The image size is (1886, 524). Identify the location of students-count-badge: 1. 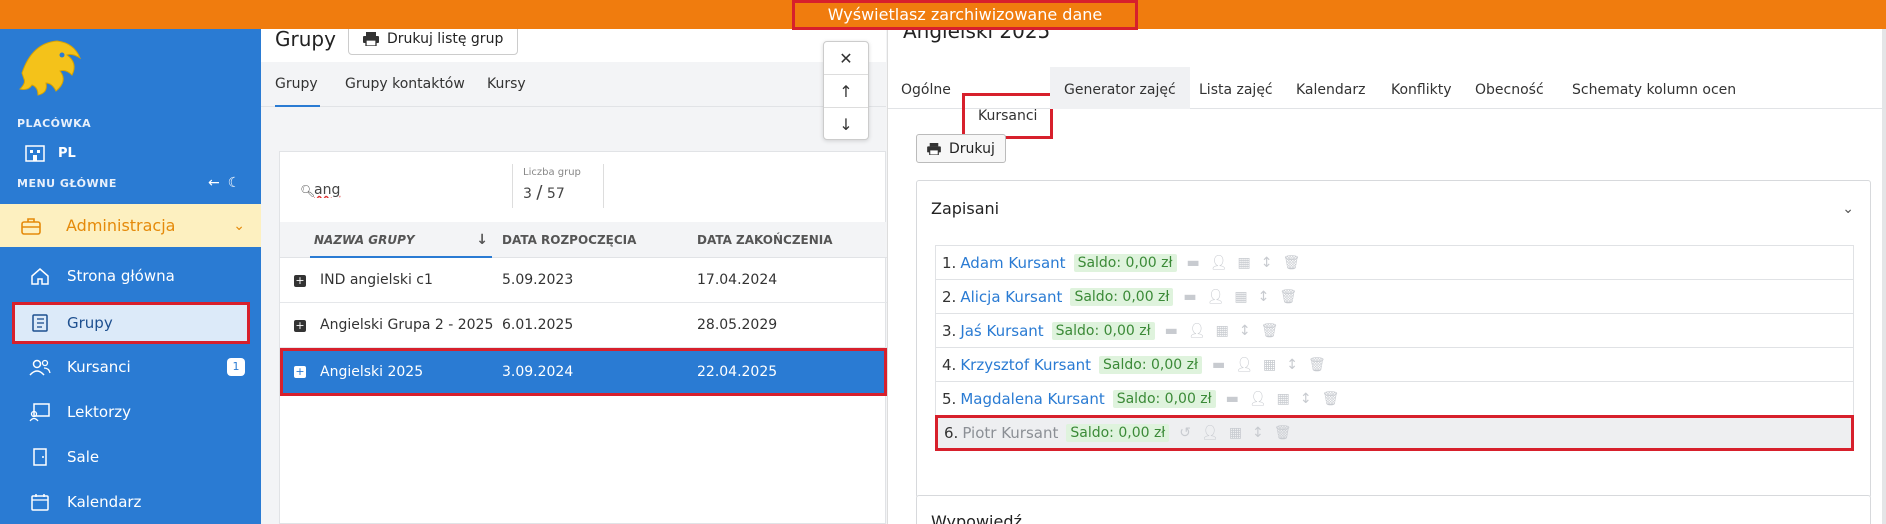
(236, 367).